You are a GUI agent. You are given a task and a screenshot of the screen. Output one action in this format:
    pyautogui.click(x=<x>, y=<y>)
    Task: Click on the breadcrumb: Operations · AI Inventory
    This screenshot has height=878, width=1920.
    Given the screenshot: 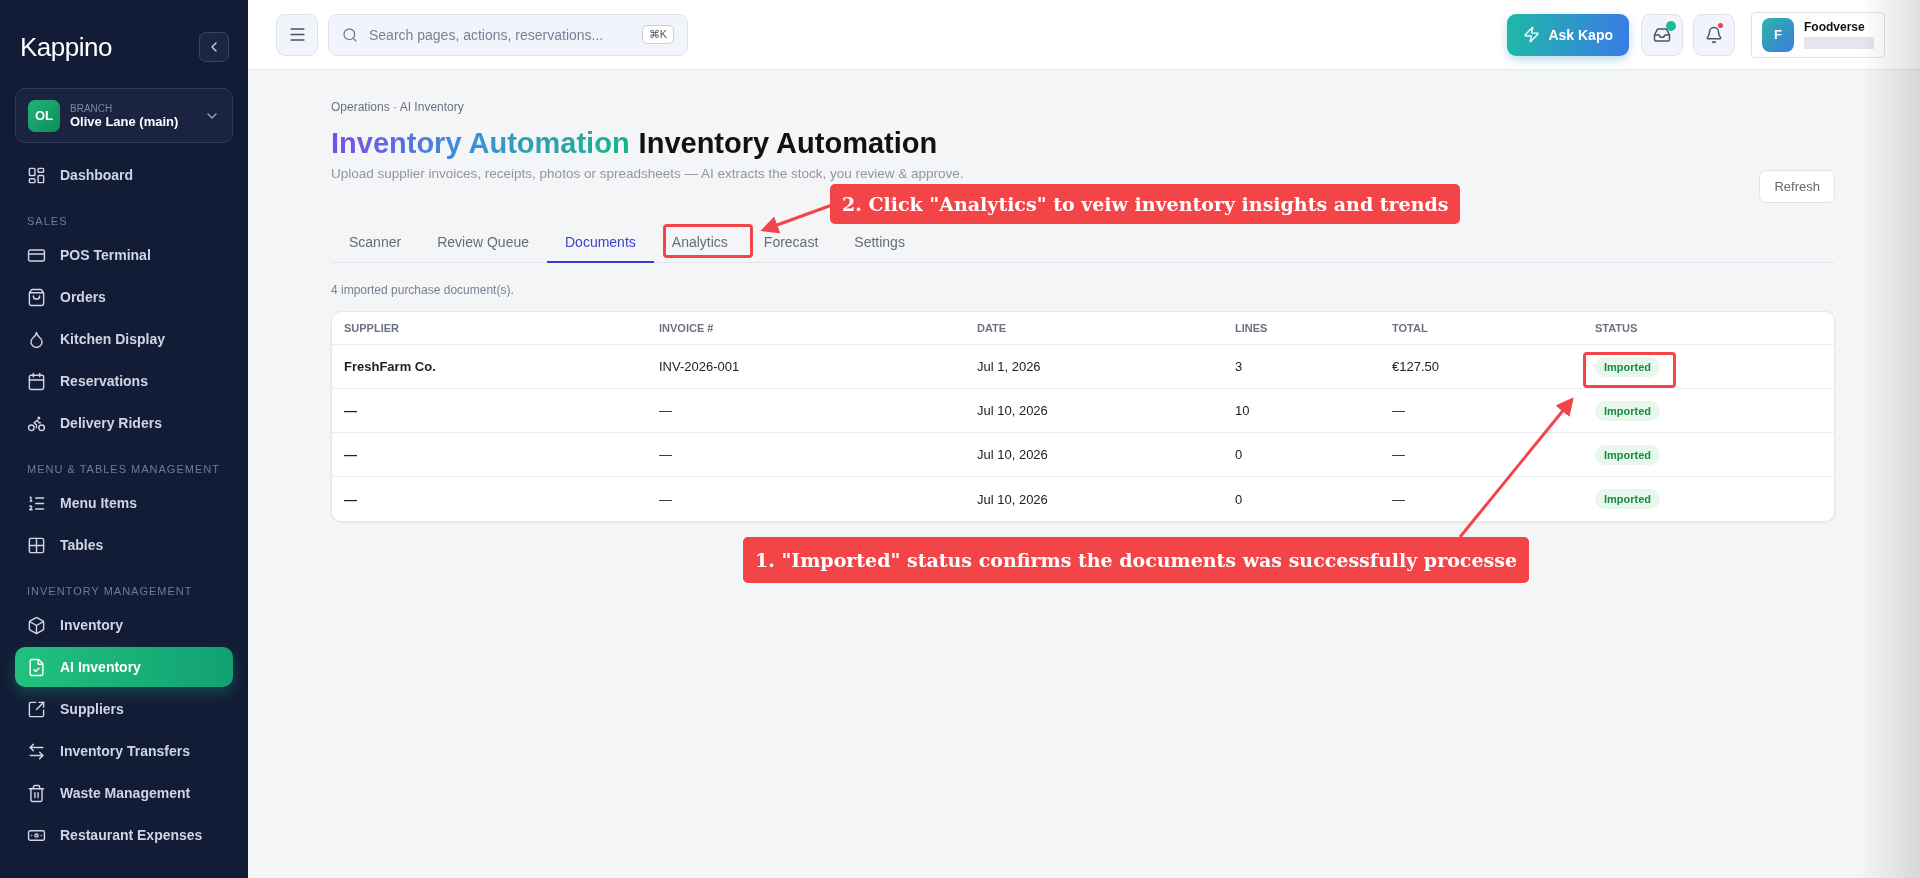 What is the action you would take?
    pyautogui.click(x=398, y=107)
    